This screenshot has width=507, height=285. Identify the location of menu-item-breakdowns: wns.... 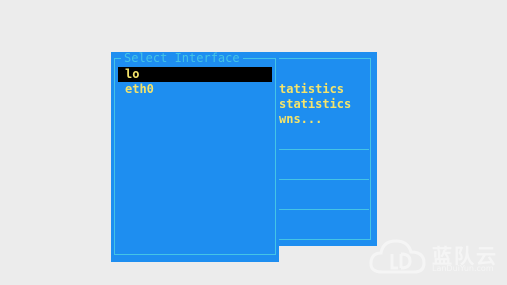
(300, 119).